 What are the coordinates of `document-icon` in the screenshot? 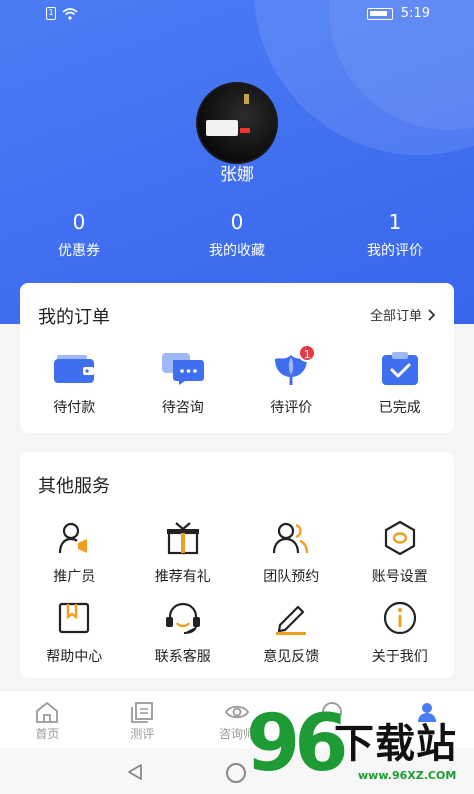 It's located at (142, 712).